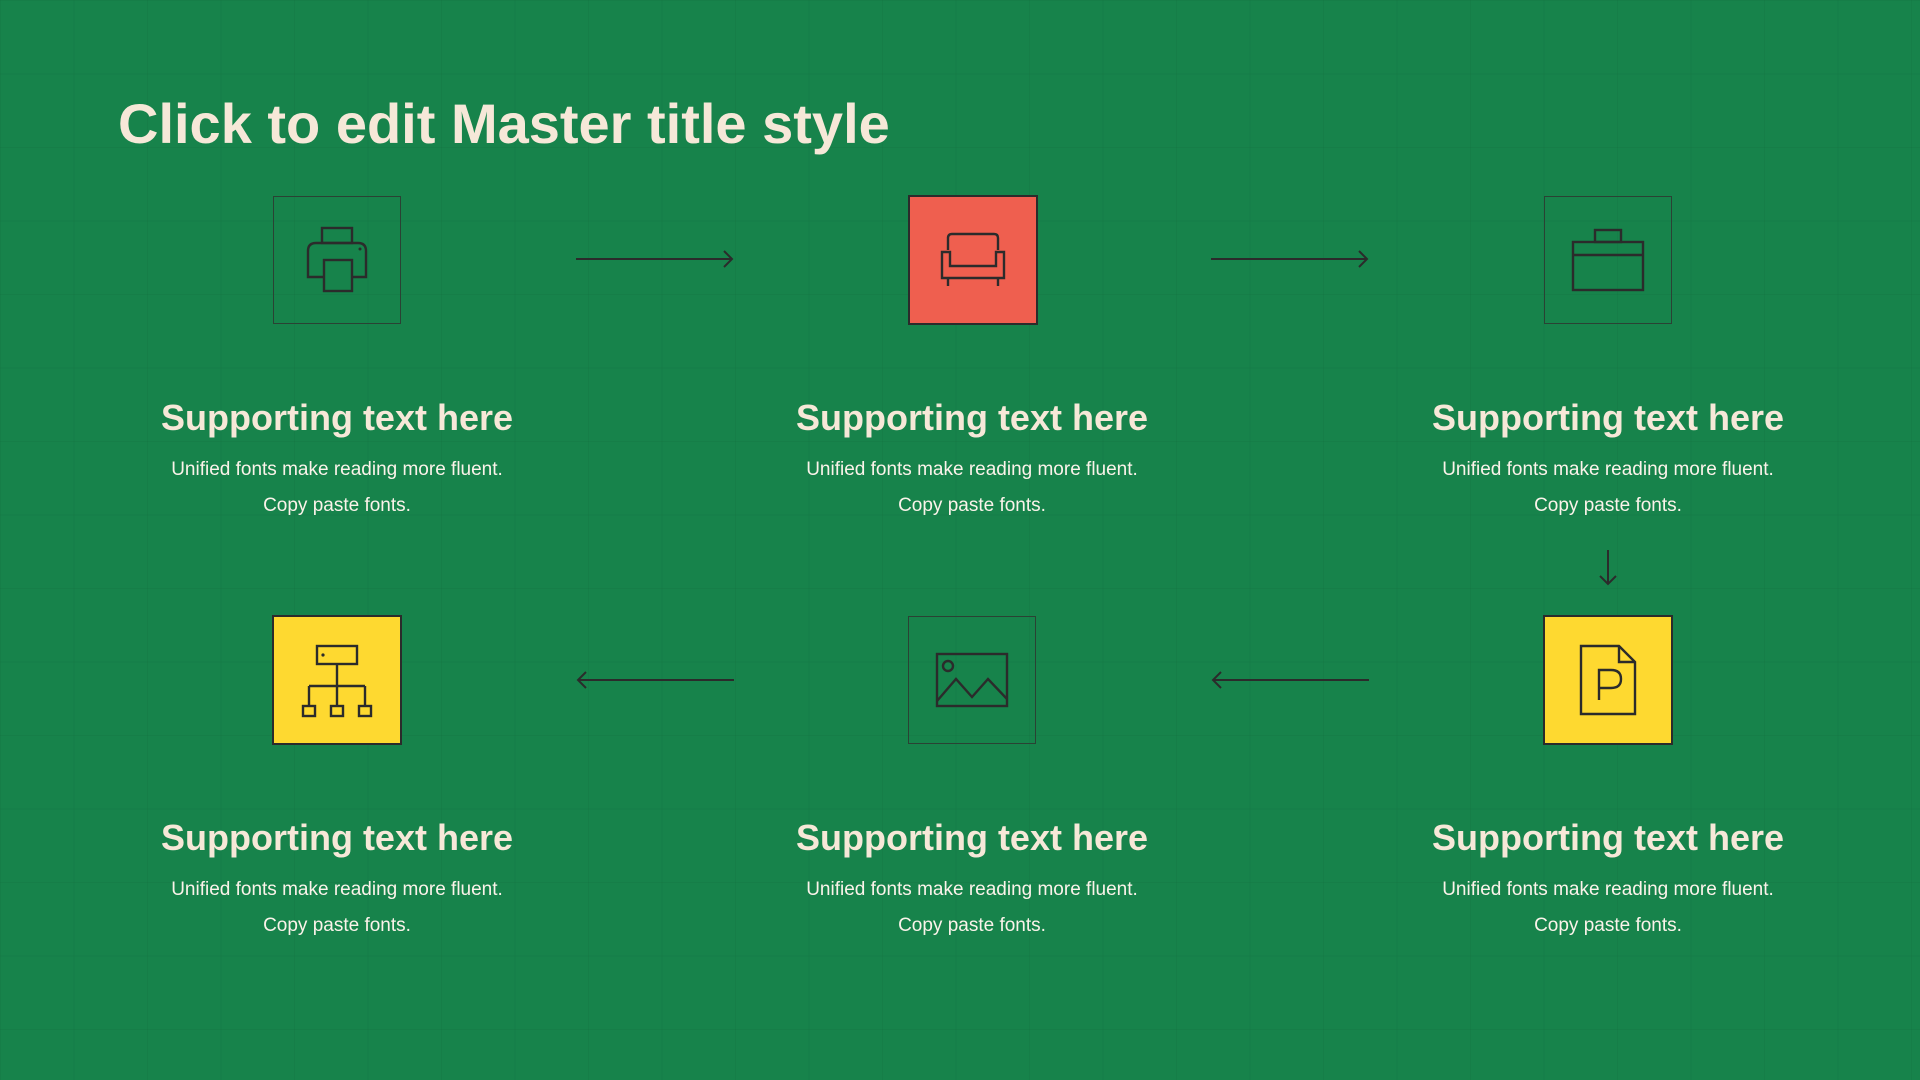 This screenshot has width=1920, height=1080. Describe the element at coordinates (1608, 837) in the screenshot. I see `step-6-heading: Supporting text here` at that location.